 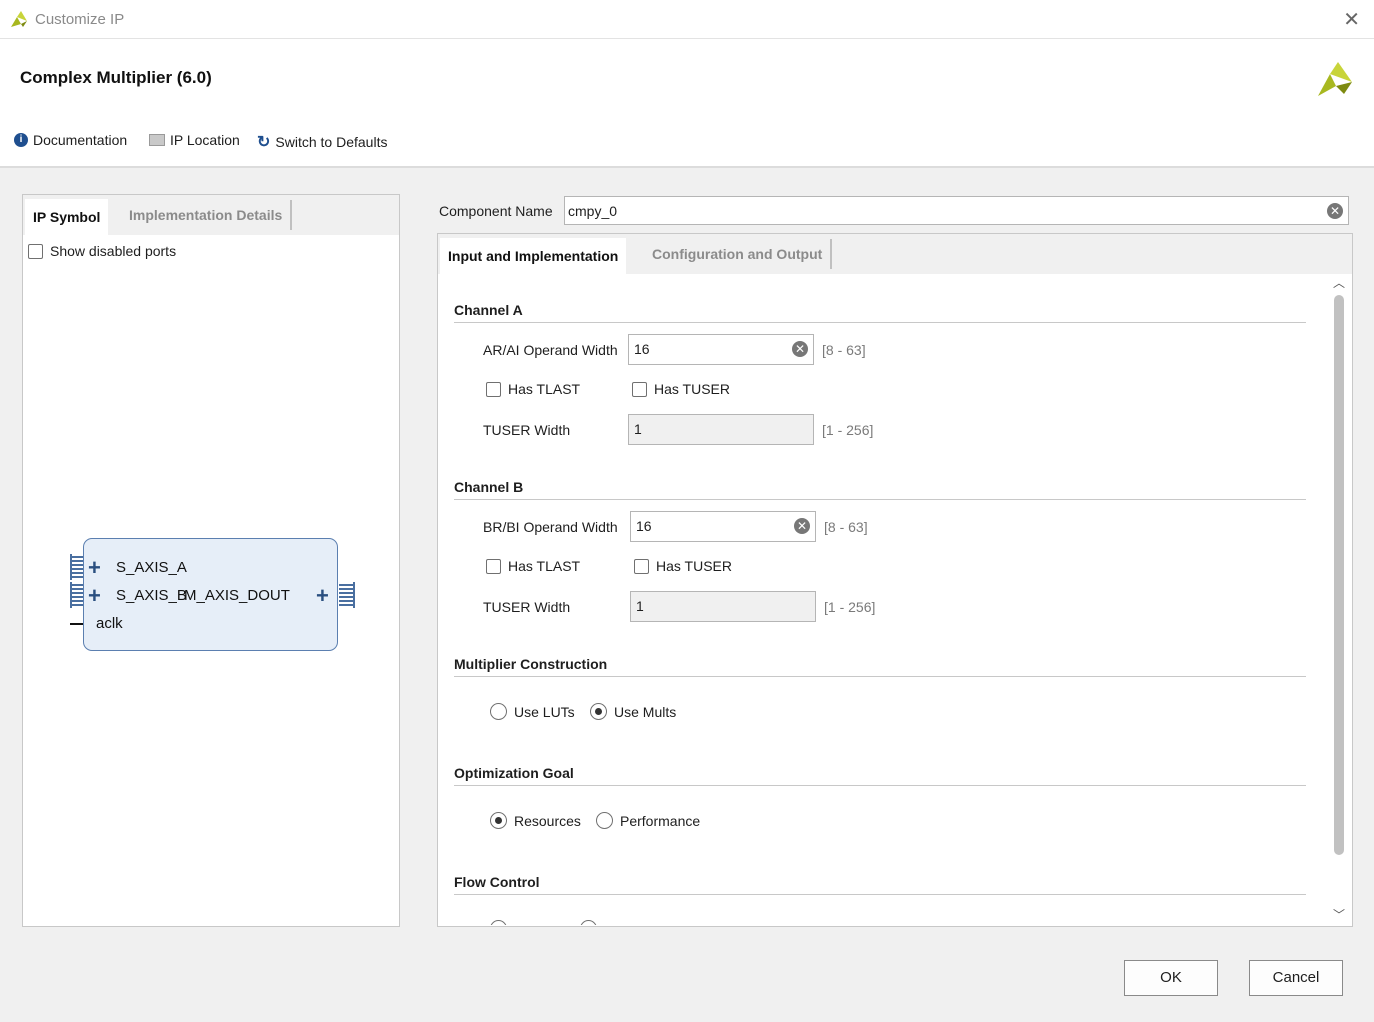 What do you see at coordinates (67, 217) in the screenshot?
I see `tab-ip-symbol: IP Symbol` at bounding box center [67, 217].